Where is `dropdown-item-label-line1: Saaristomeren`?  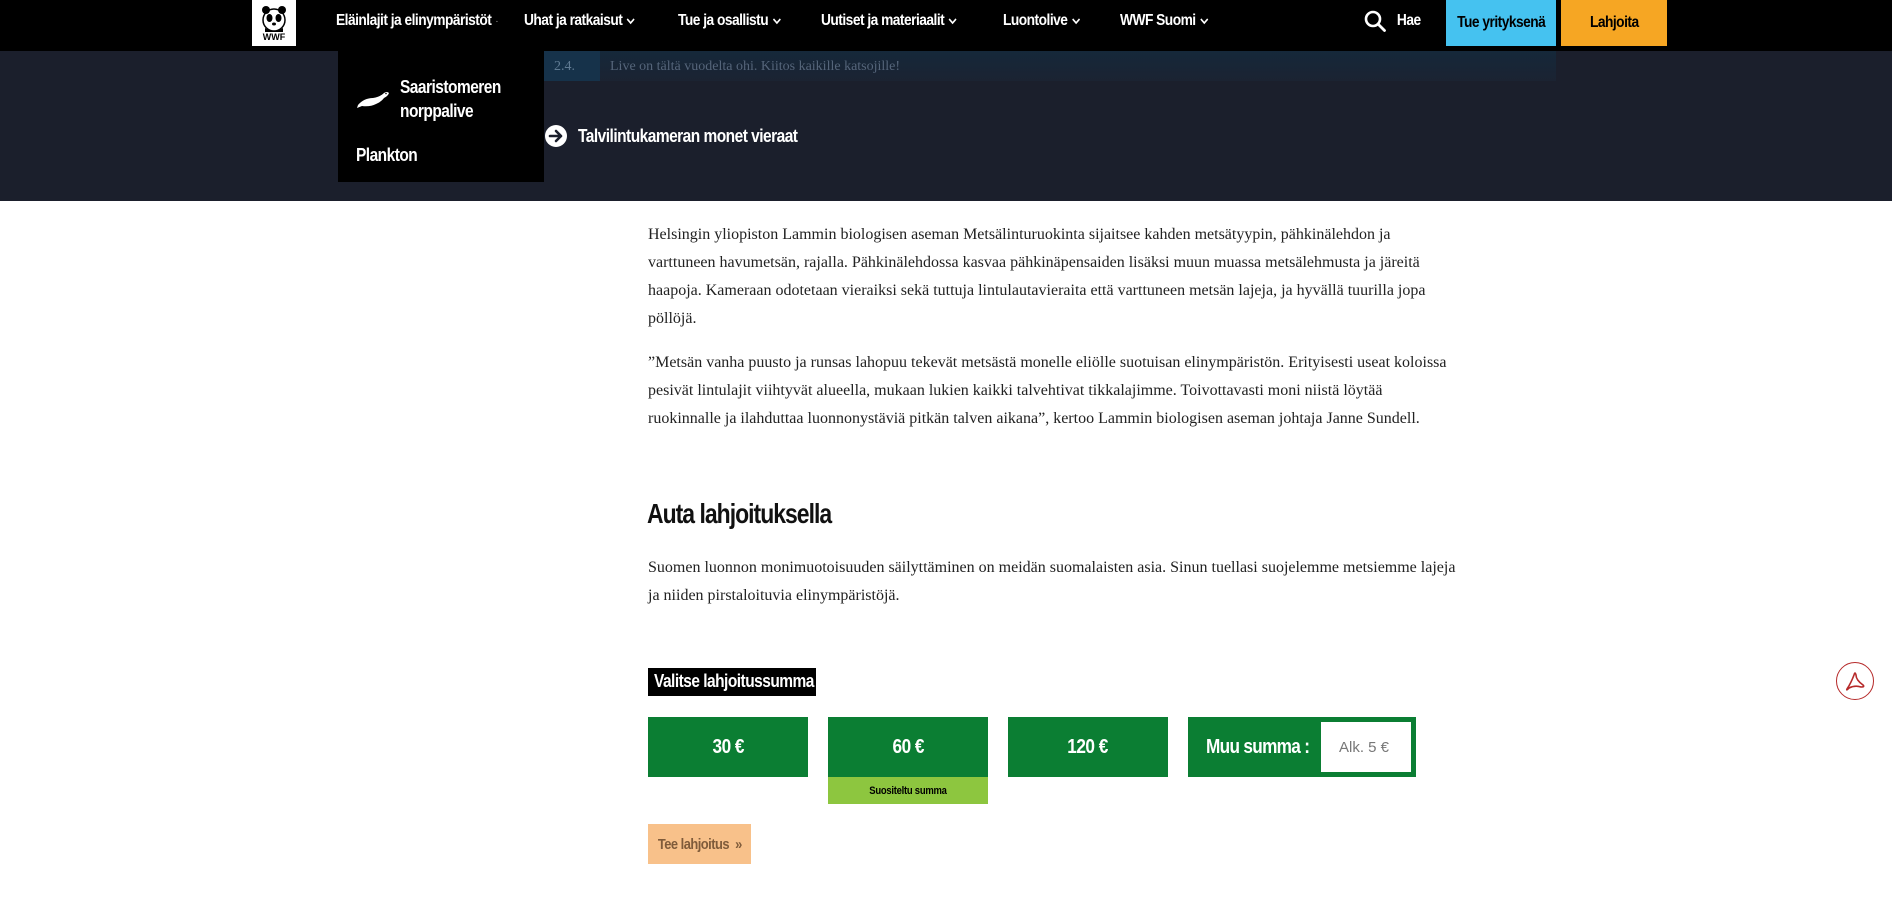 dropdown-item-label-line1: Saaristomeren is located at coordinates (450, 87).